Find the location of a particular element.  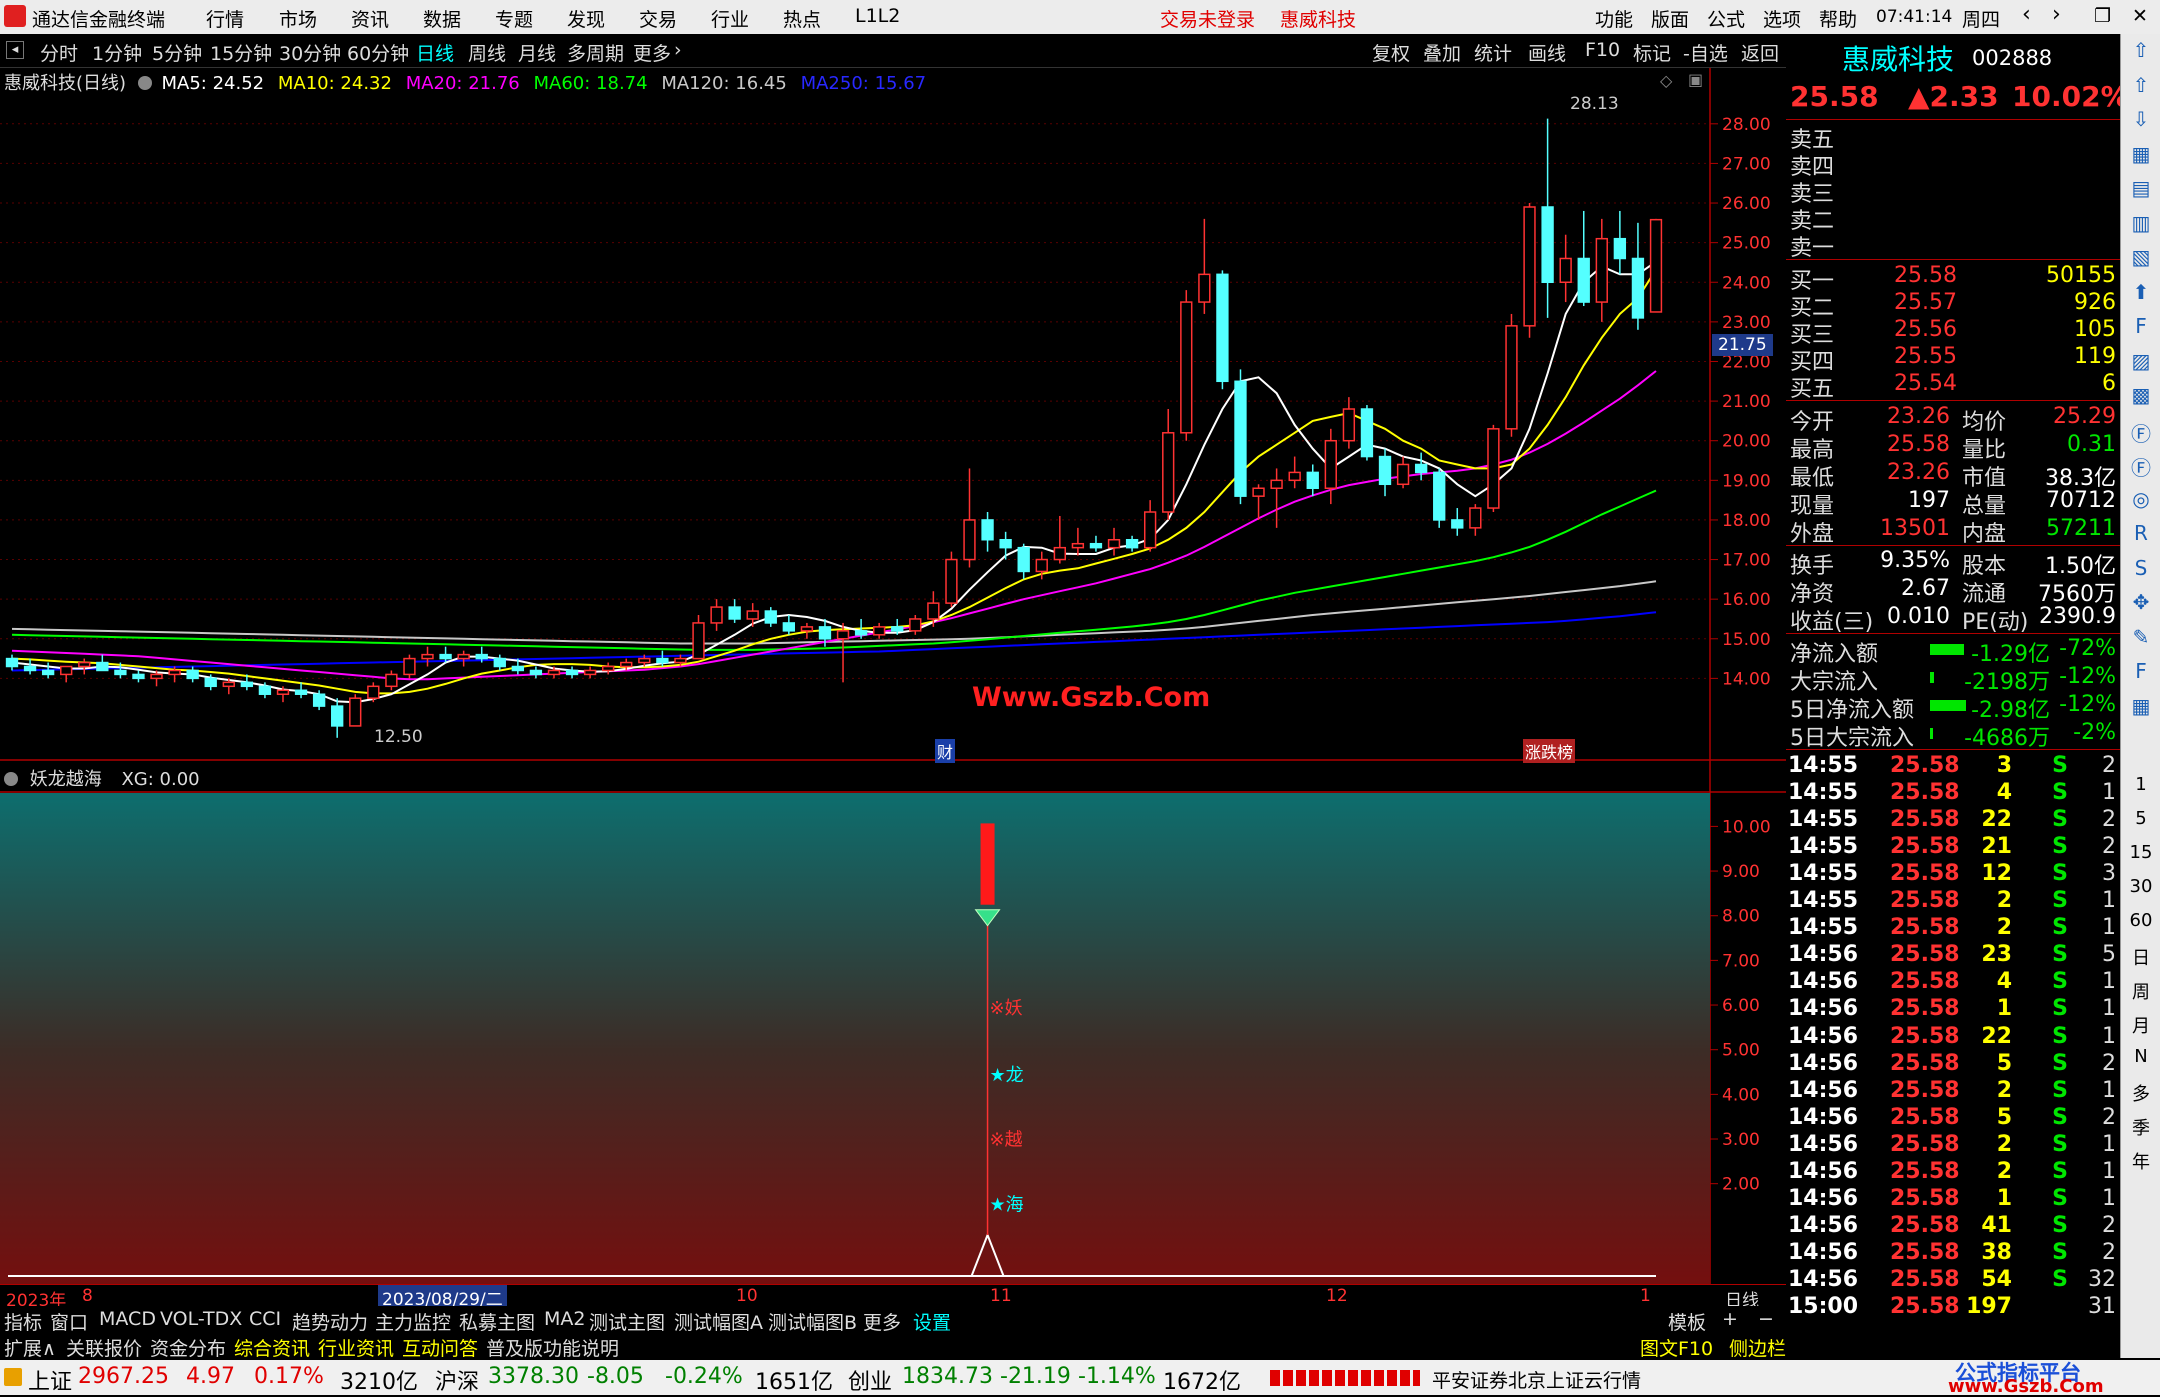

right-period-tab: 季 is located at coordinates (2141, 1129).